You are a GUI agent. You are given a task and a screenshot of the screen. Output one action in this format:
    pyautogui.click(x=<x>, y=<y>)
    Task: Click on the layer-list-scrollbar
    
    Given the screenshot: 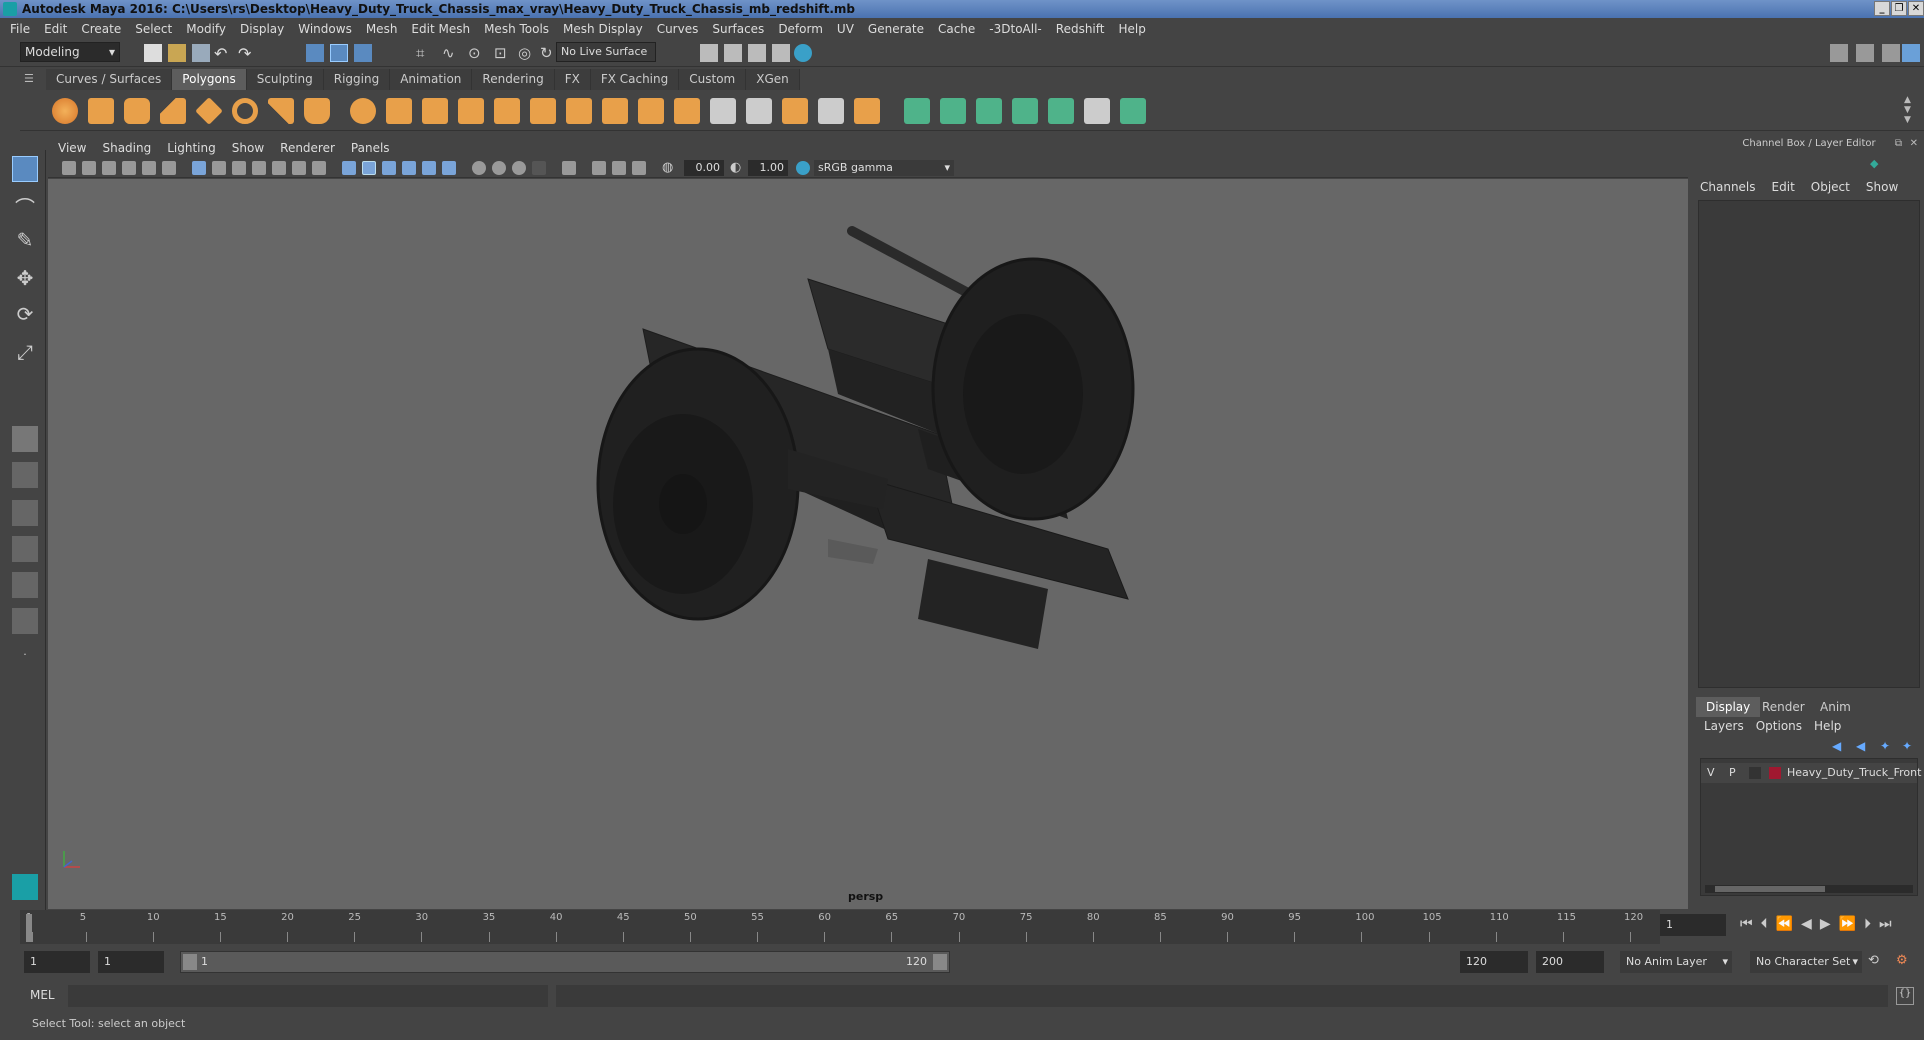 What is the action you would take?
    pyautogui.click(x=1809, y=889)
    